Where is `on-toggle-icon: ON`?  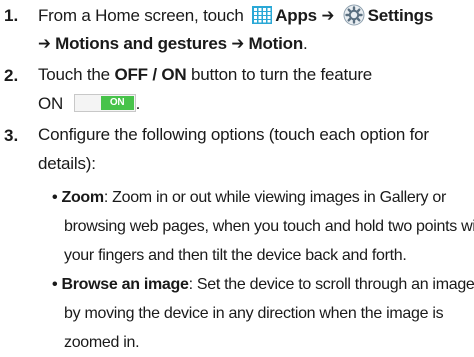 on-toggle-icon: ON is located at coordinates (104, 103).